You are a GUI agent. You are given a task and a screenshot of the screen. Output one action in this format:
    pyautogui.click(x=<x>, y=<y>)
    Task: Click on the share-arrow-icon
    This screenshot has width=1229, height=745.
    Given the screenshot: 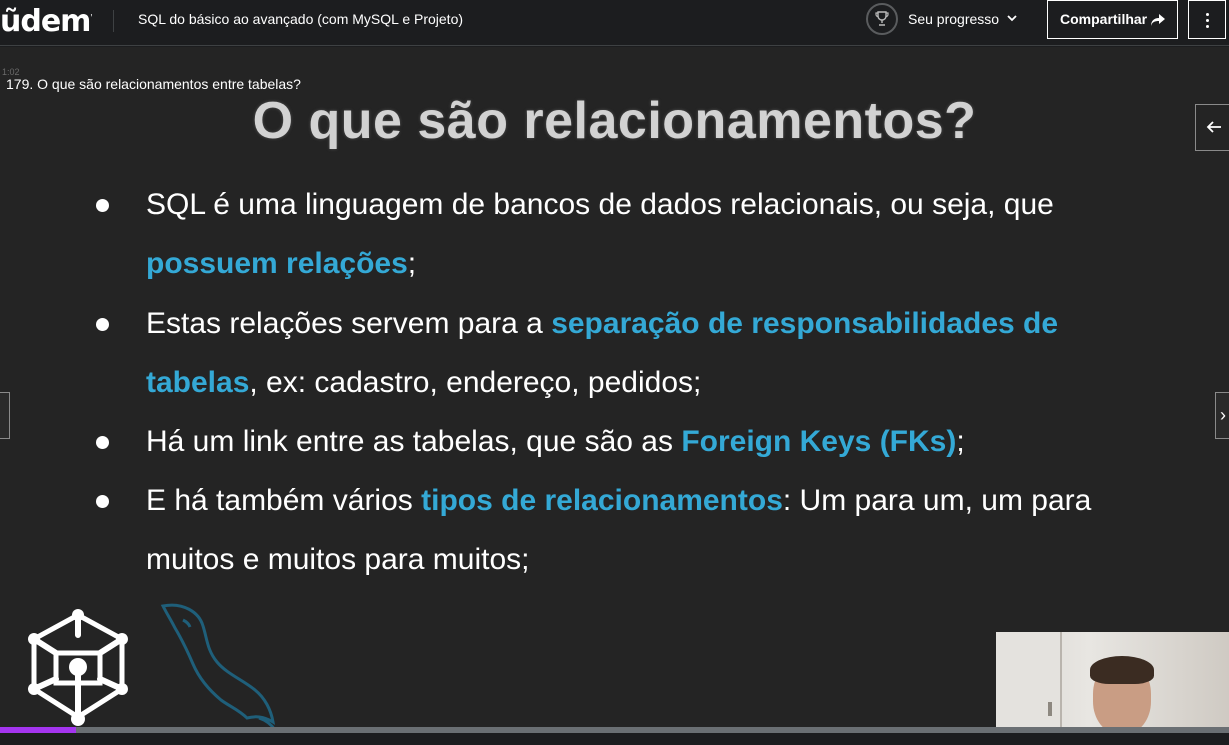 What is the action you would take?
    pyautogui.click(x=1158, y=20)
    